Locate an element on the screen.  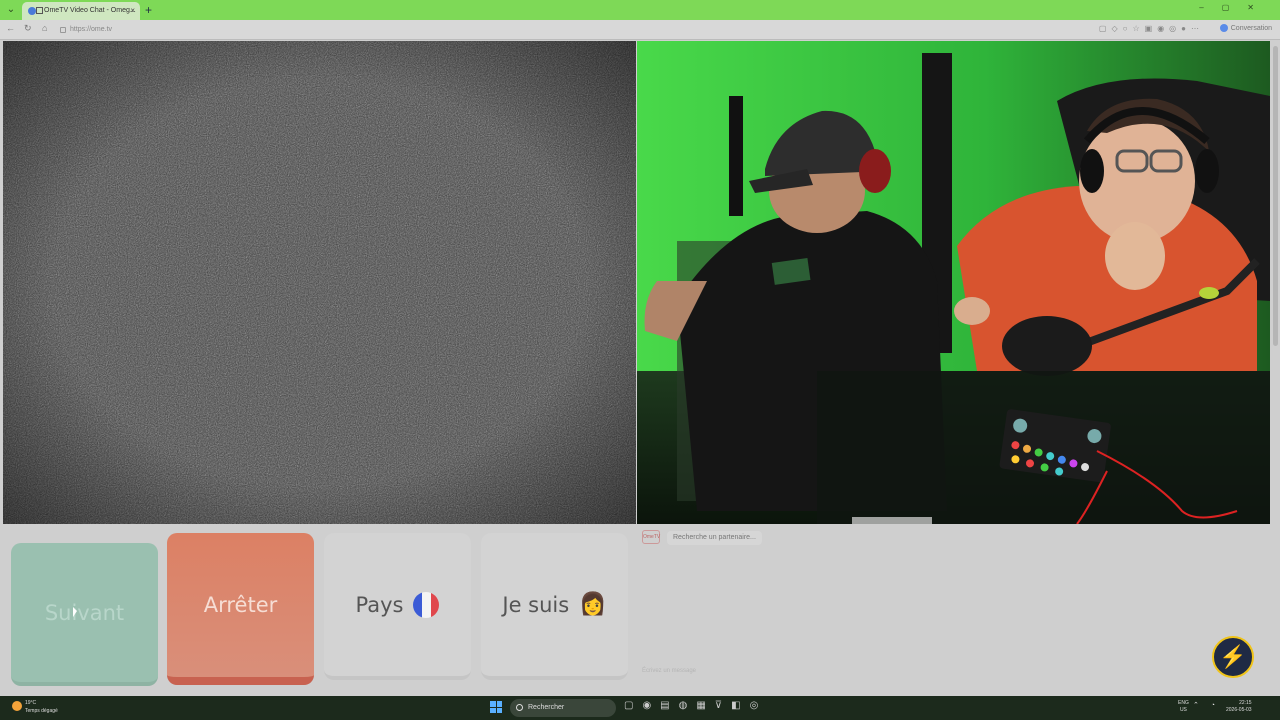
copilot-icon is located at coordinates (1223, 28).